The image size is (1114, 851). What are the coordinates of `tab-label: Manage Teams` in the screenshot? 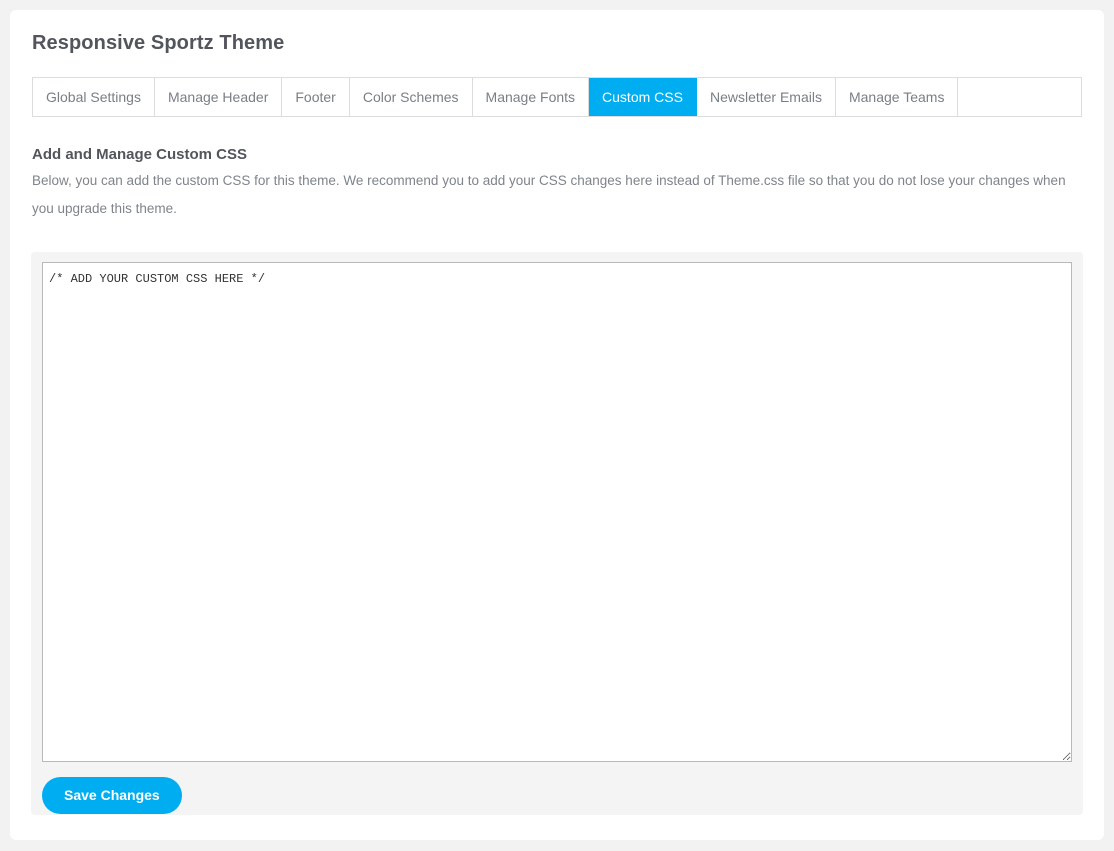 It's located at (896, 97).